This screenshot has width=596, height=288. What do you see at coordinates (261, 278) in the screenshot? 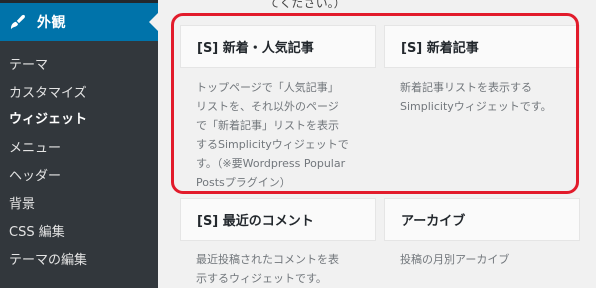
I see `description-line: 示するウィジェットです。` at bounding box center [261, 278].